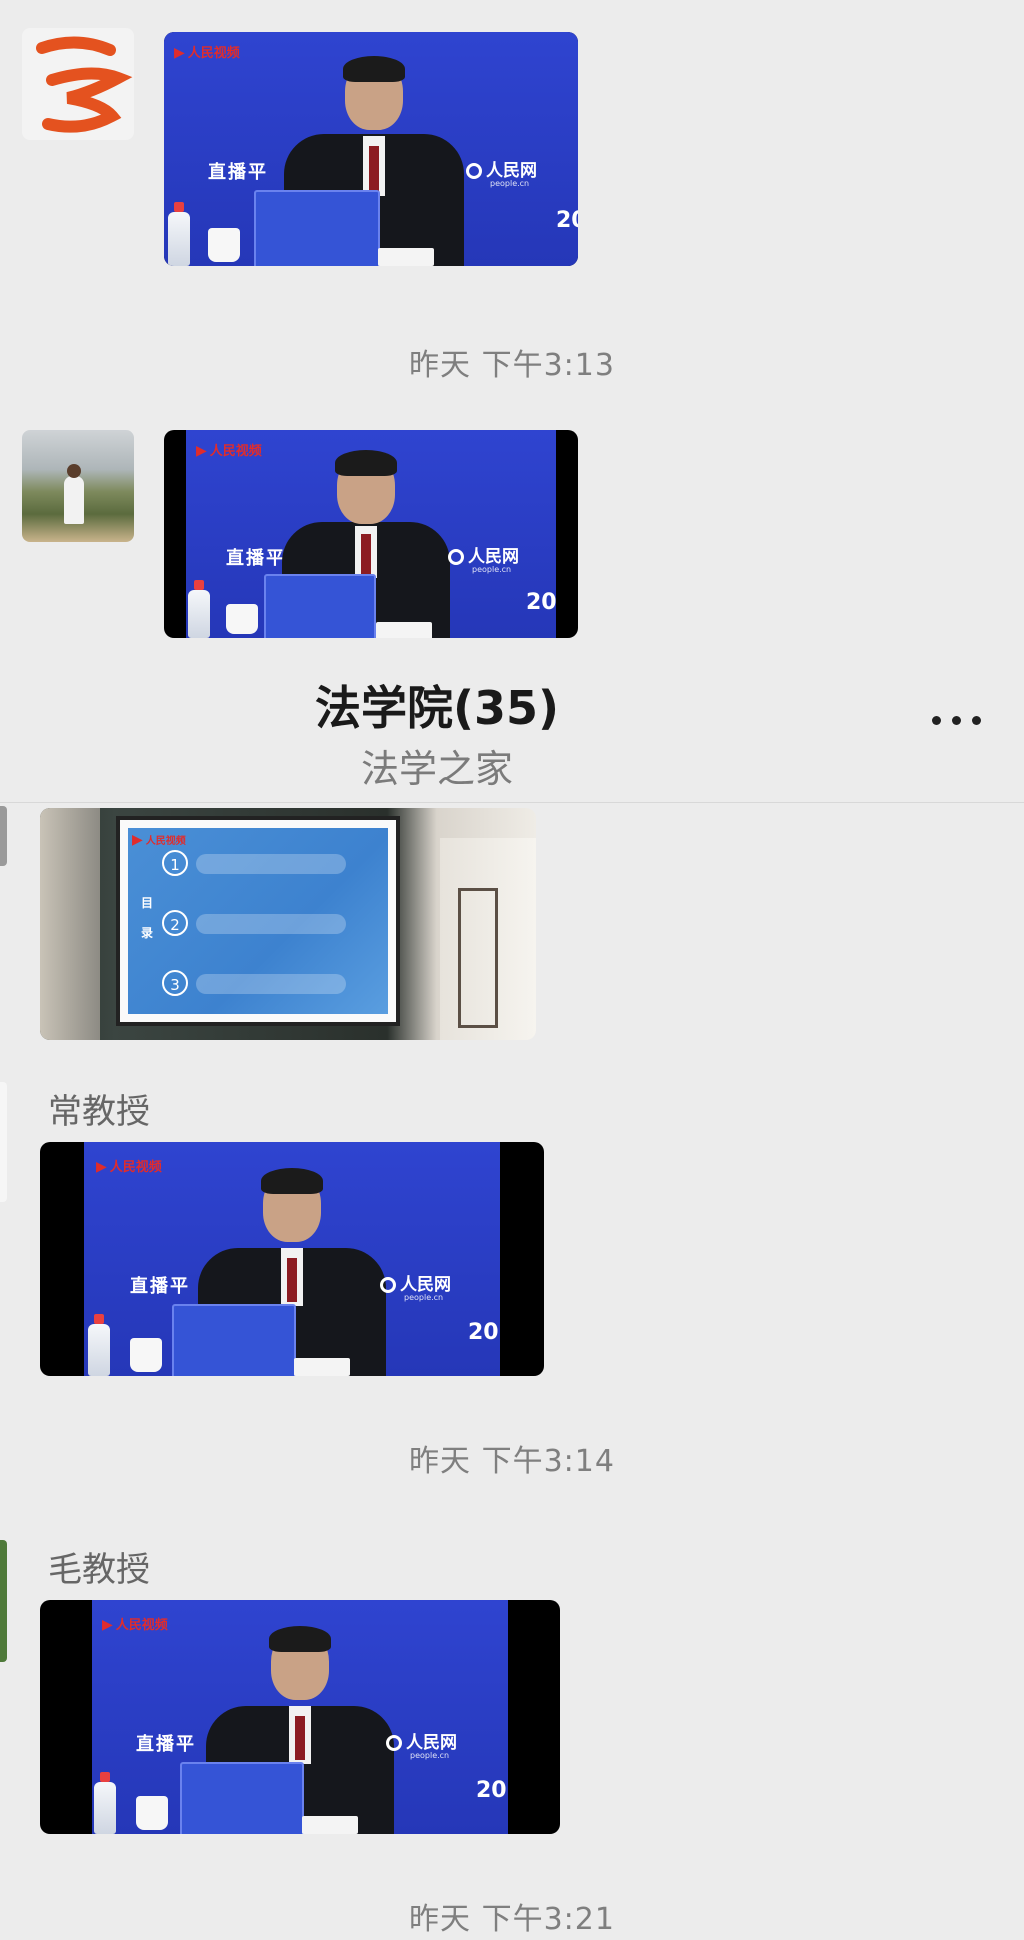  I want to click on more-options-button, so click(958, 720).